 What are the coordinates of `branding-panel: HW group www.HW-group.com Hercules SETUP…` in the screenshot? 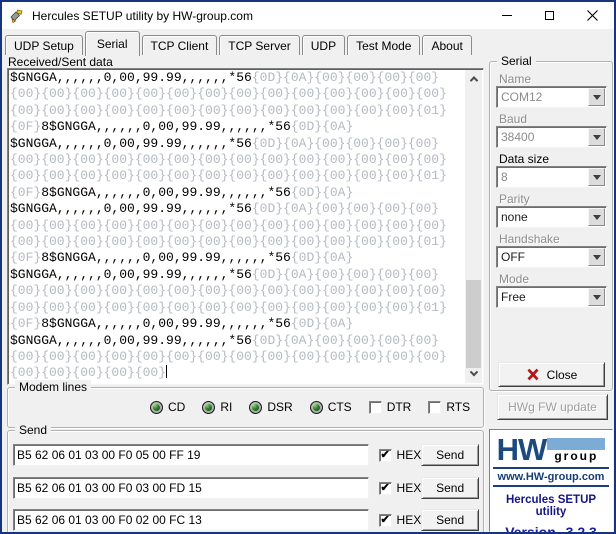 It's located at (551, 480).